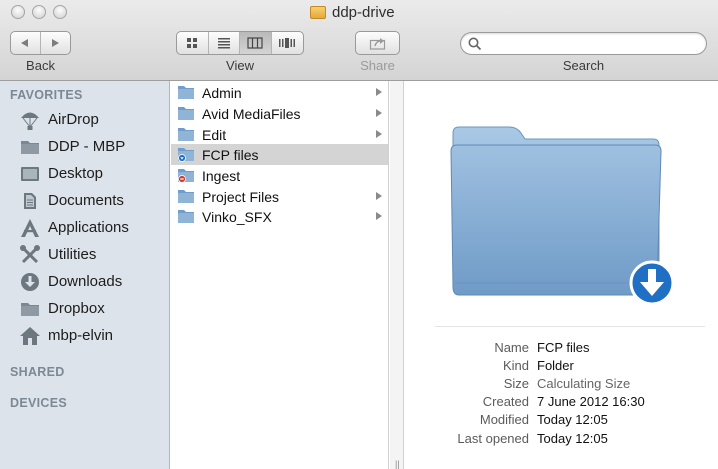 This screenshot has height=469, width=718. I want to click on list-item-ingest: Ingest, so click(279, 175).